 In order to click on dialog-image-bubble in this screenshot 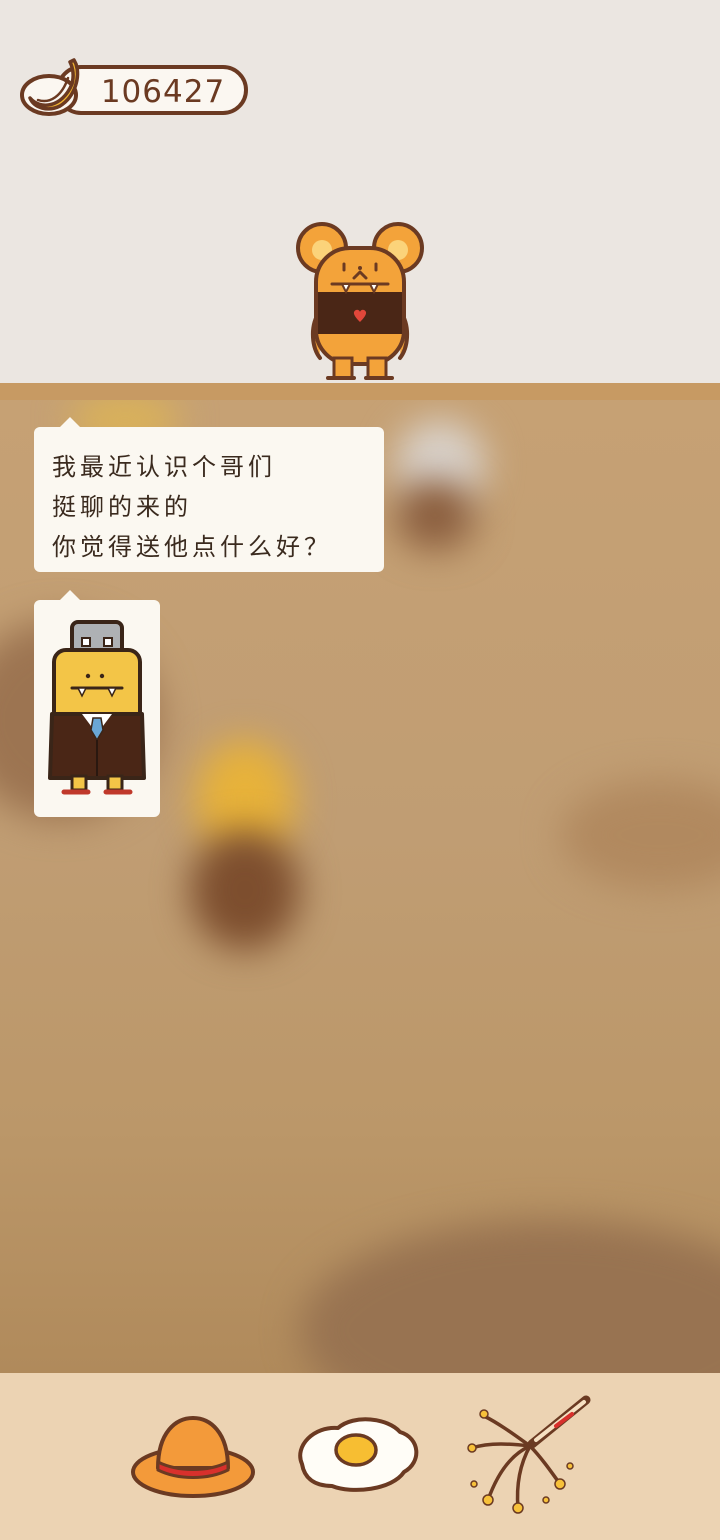, I will do `click(97, 703)`.